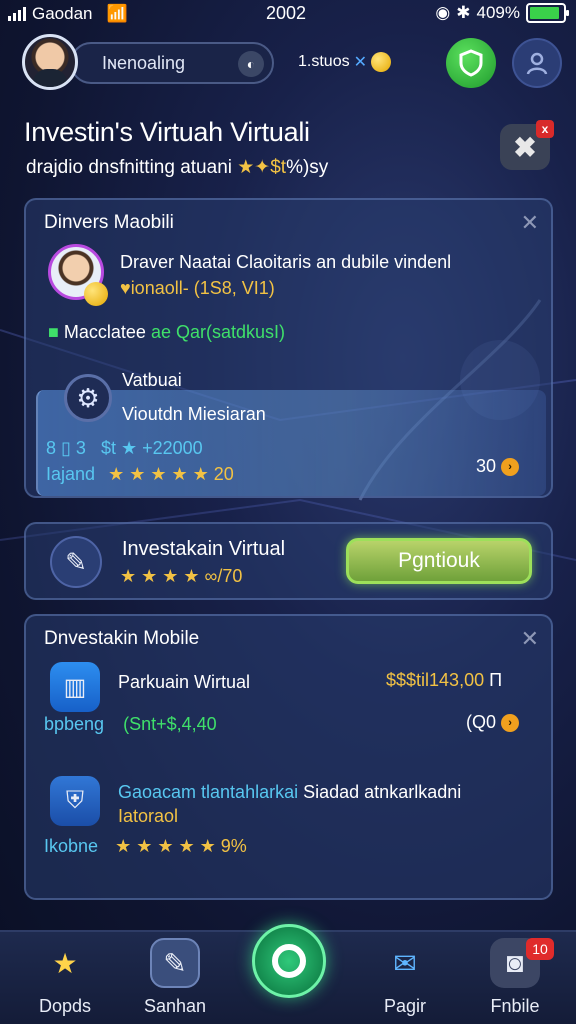 The height and width of the screenshot is (1024, 576). What do you see at coordinates (498, 466) in the screenshot?
I see `right-value-row: 30 ›` at bounding box center [498, 466].